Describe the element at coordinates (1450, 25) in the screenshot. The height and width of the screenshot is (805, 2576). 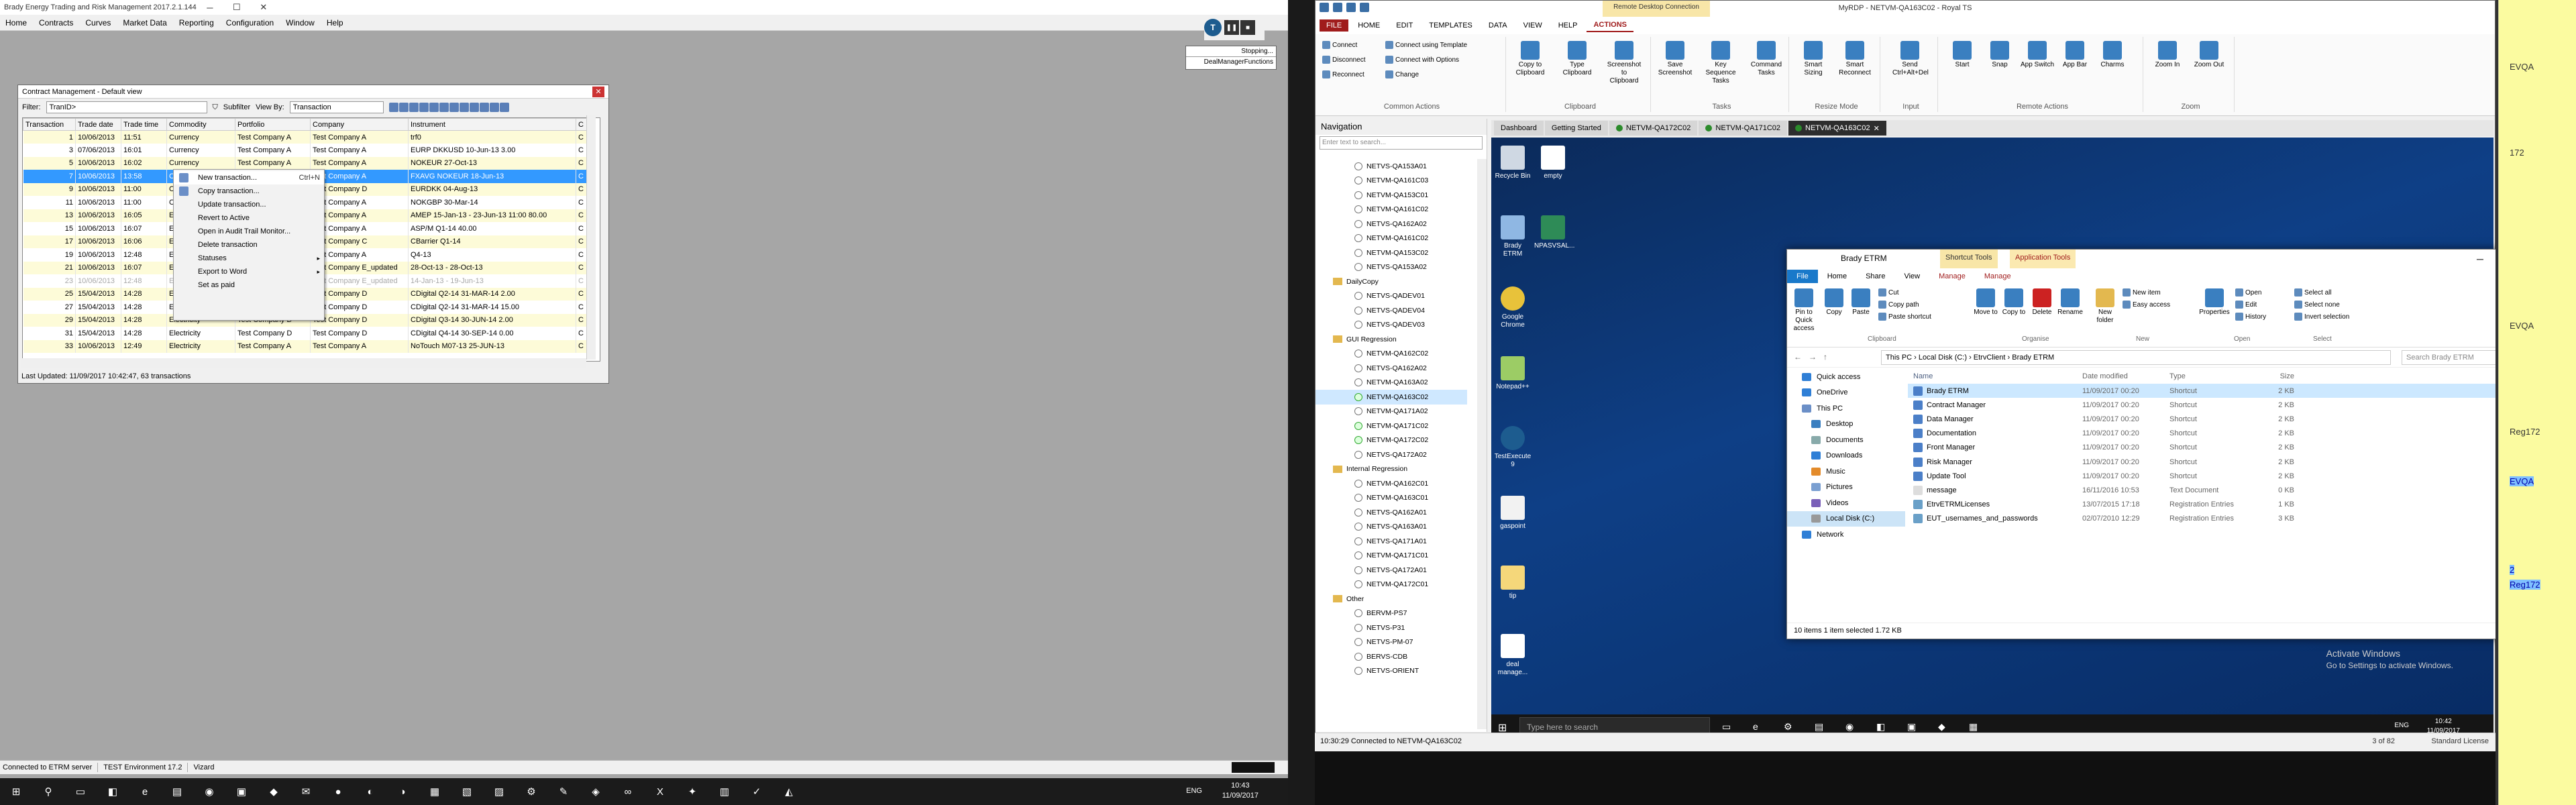
I see `tab-templates: TEMPLATES` at that location.